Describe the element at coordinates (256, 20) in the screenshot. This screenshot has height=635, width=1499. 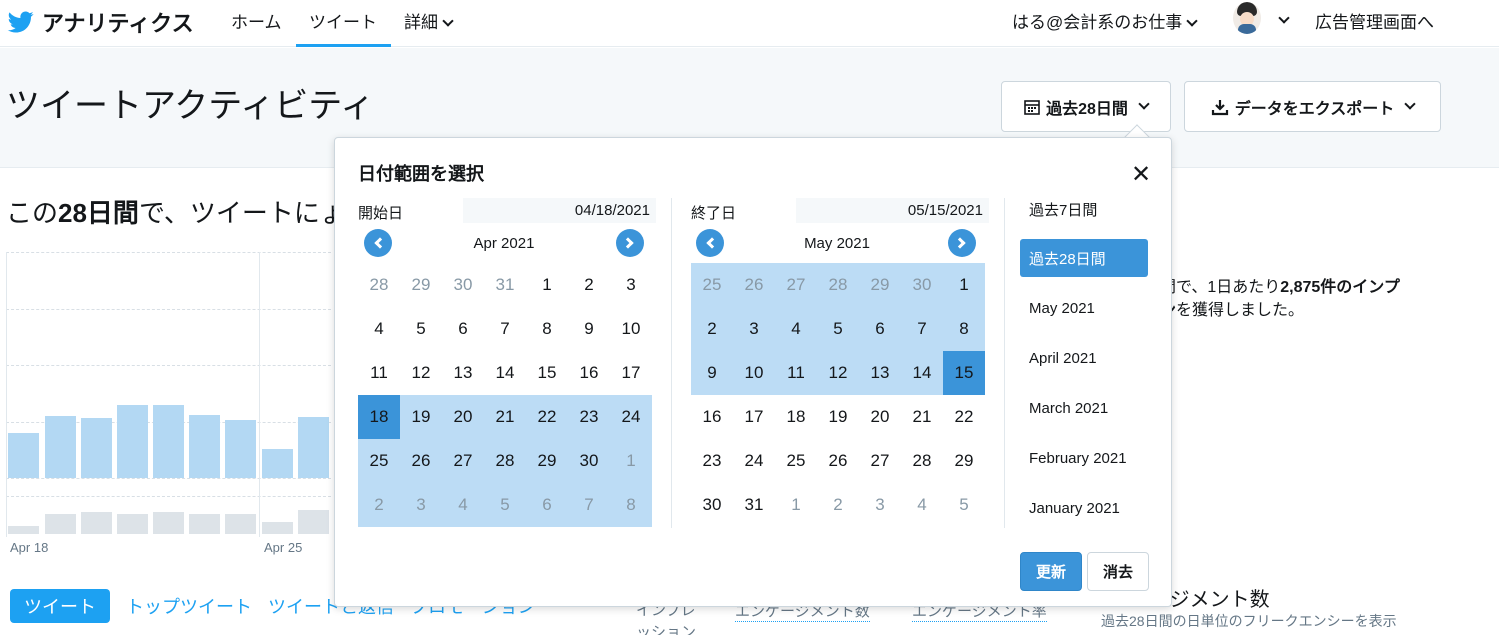
I see `nav-home: ホーム` at that location.